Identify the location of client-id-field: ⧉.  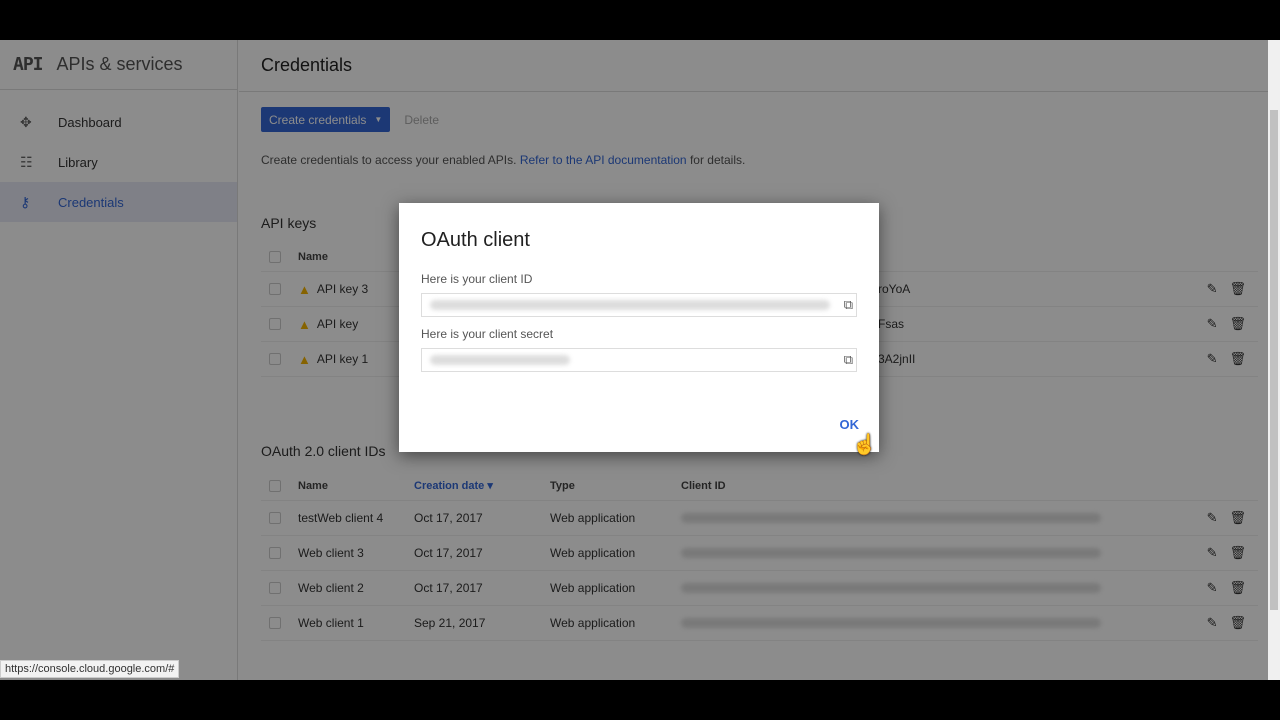
(639, 305).